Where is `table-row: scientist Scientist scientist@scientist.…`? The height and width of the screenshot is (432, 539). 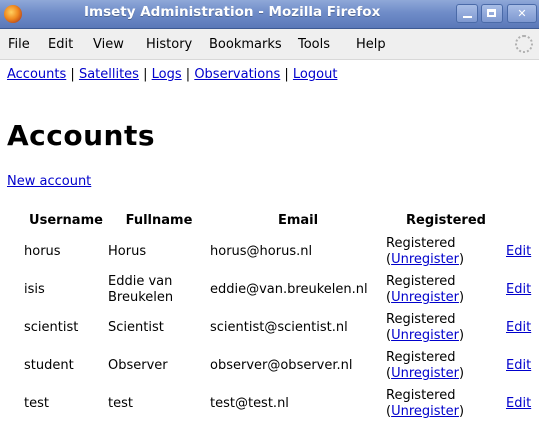
table-row: scientist Scientist scientist@scientist.… is located at coordinates (280, 328).